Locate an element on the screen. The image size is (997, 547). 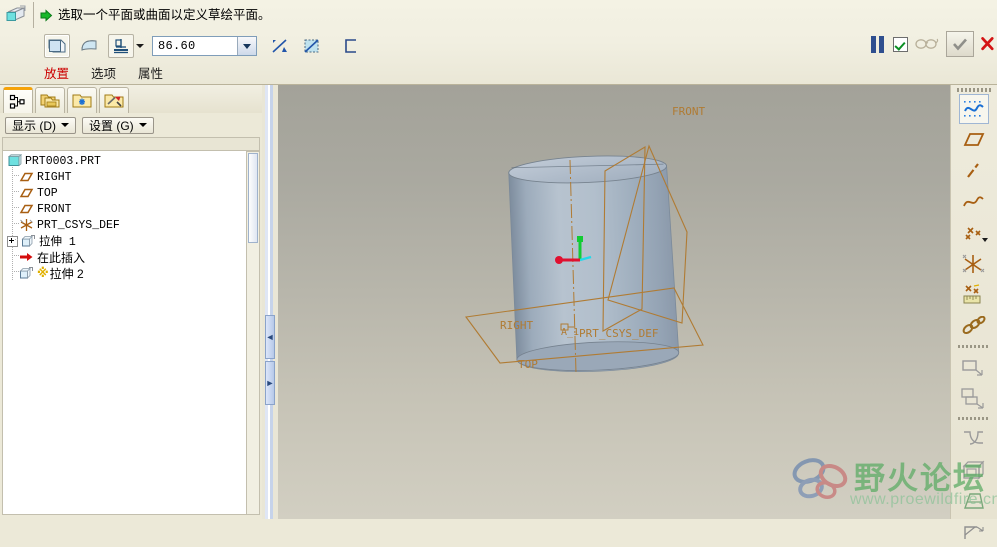
chain-link-icon is located at coordinates (974, 325).